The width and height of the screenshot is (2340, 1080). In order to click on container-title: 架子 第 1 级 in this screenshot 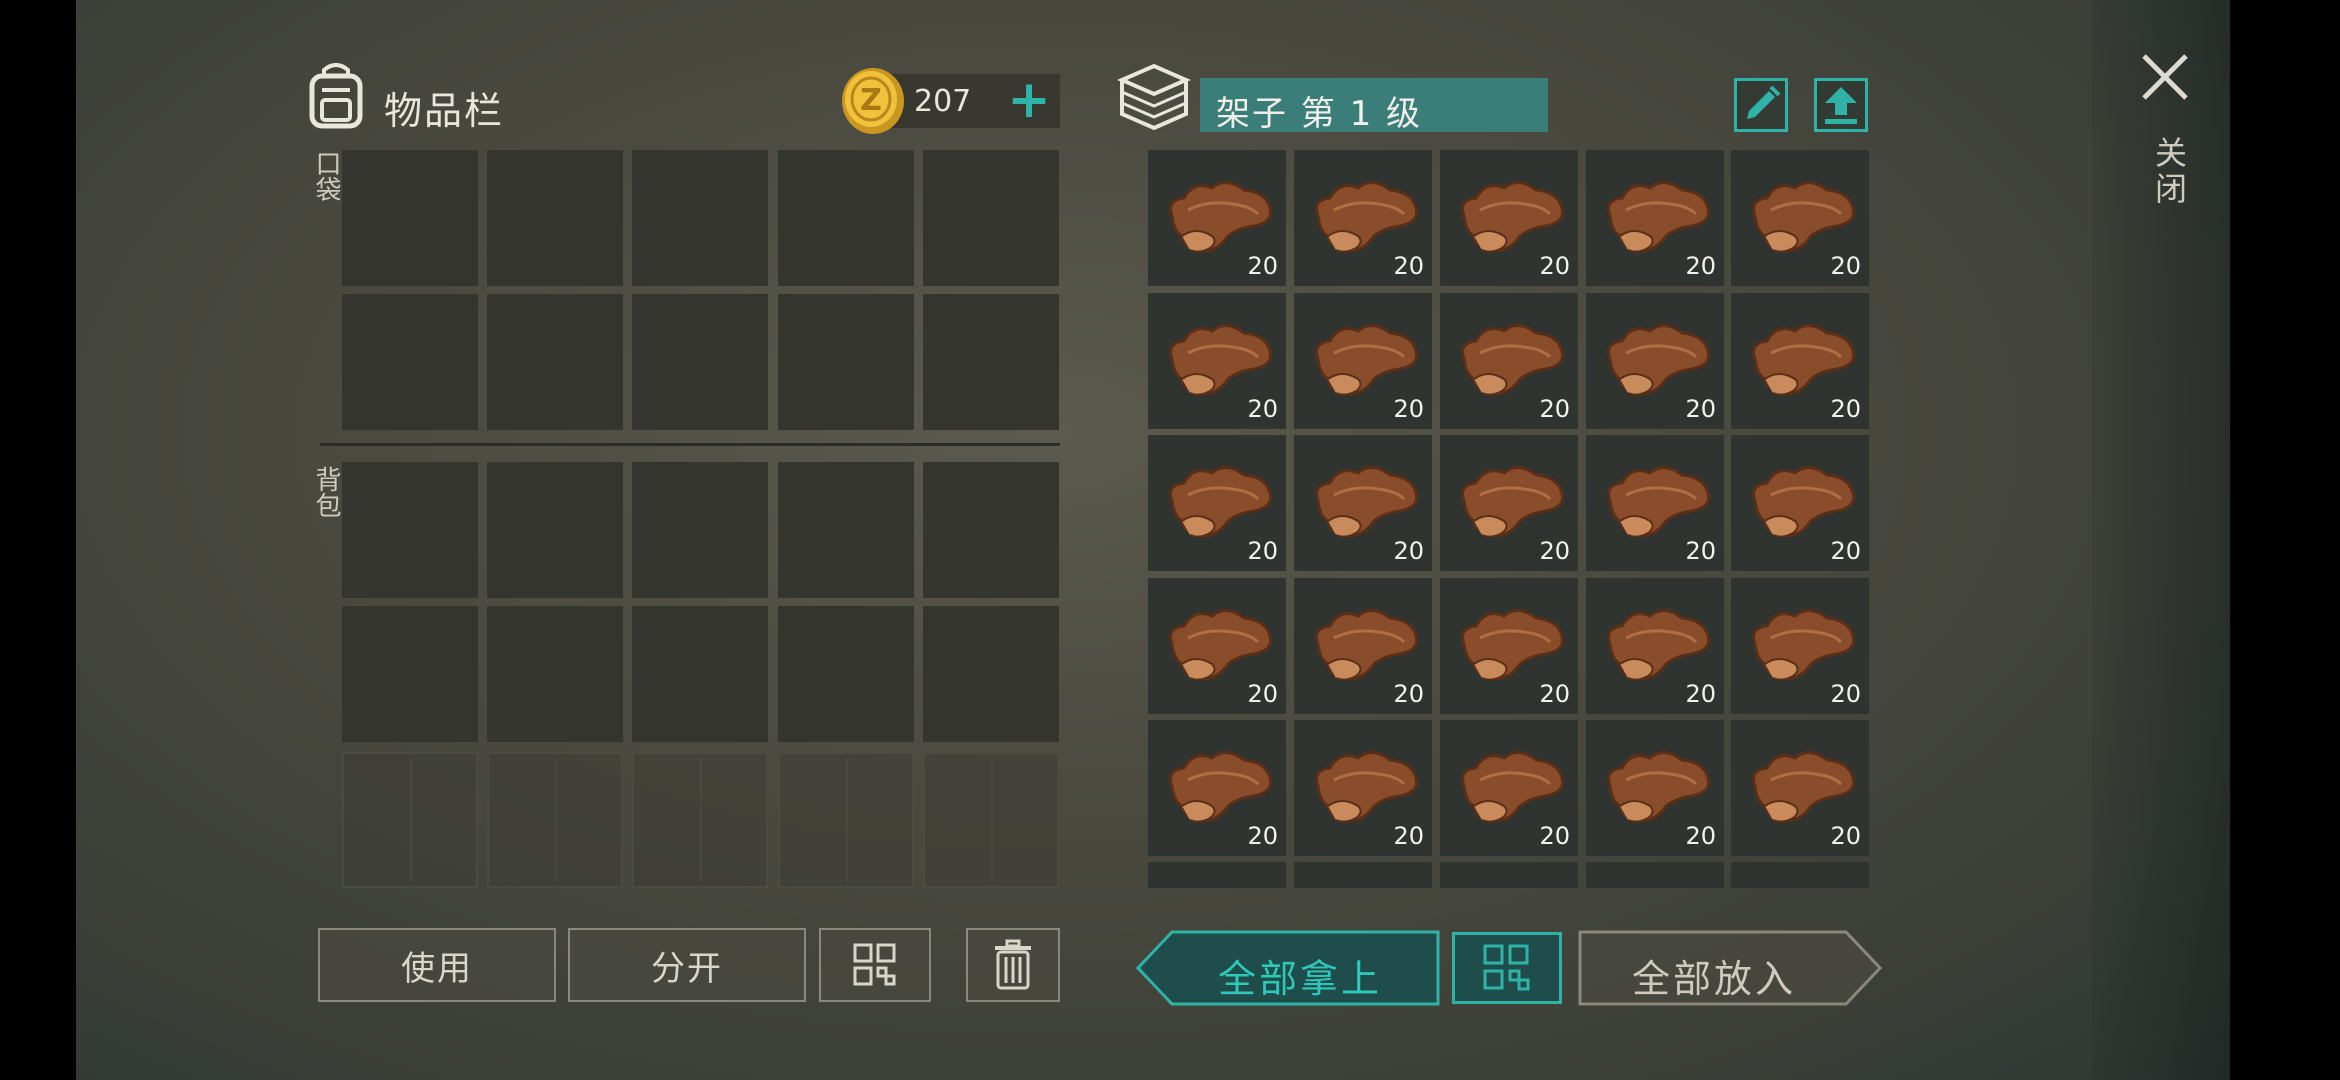, I will do `click(1319, 114)`.